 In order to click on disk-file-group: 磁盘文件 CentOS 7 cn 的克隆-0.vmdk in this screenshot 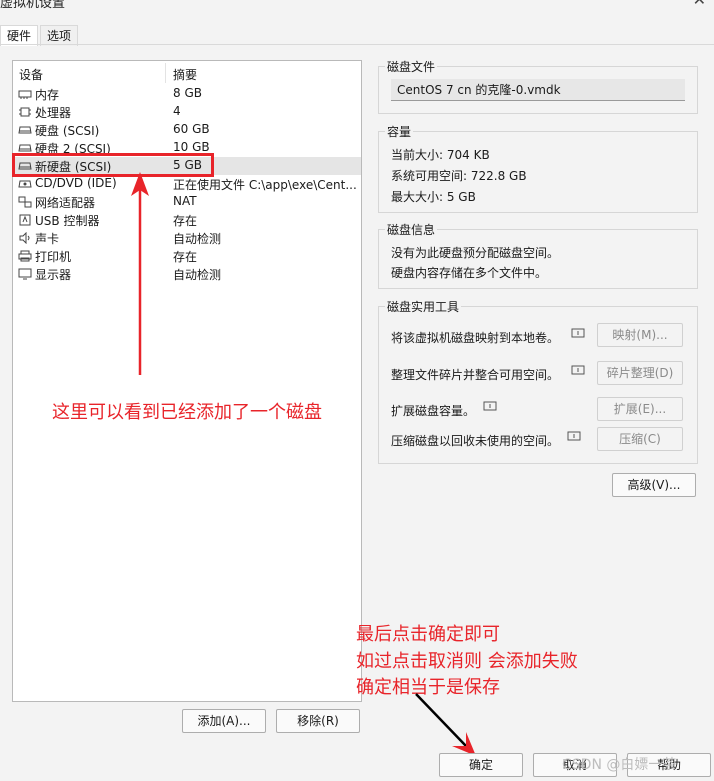, I will do `click(538, 86)`.